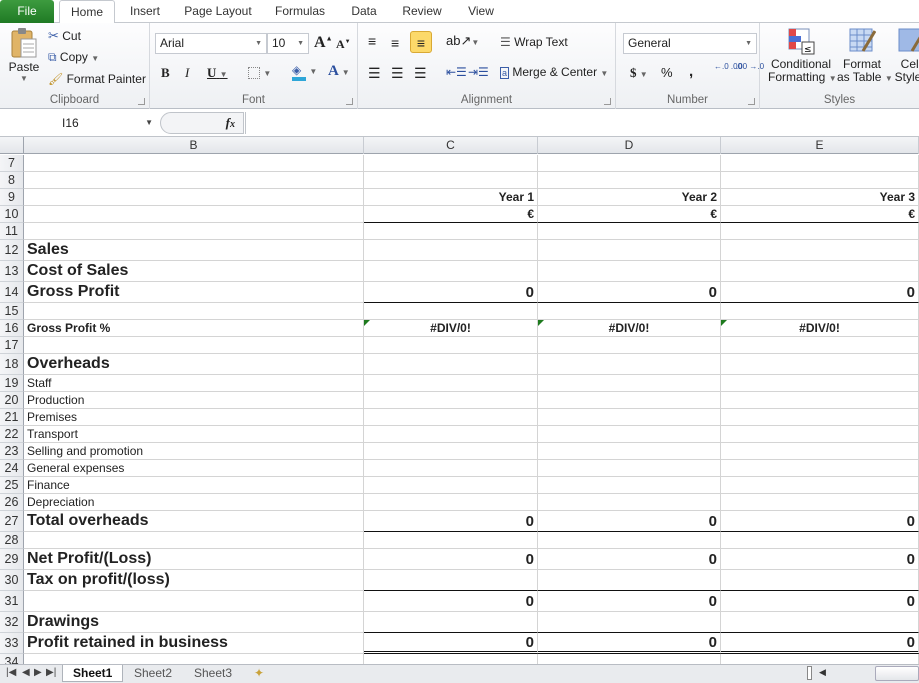  Describe the element at coordinates (629, 502) in the screenshot. I see `cell-d26` at that location.